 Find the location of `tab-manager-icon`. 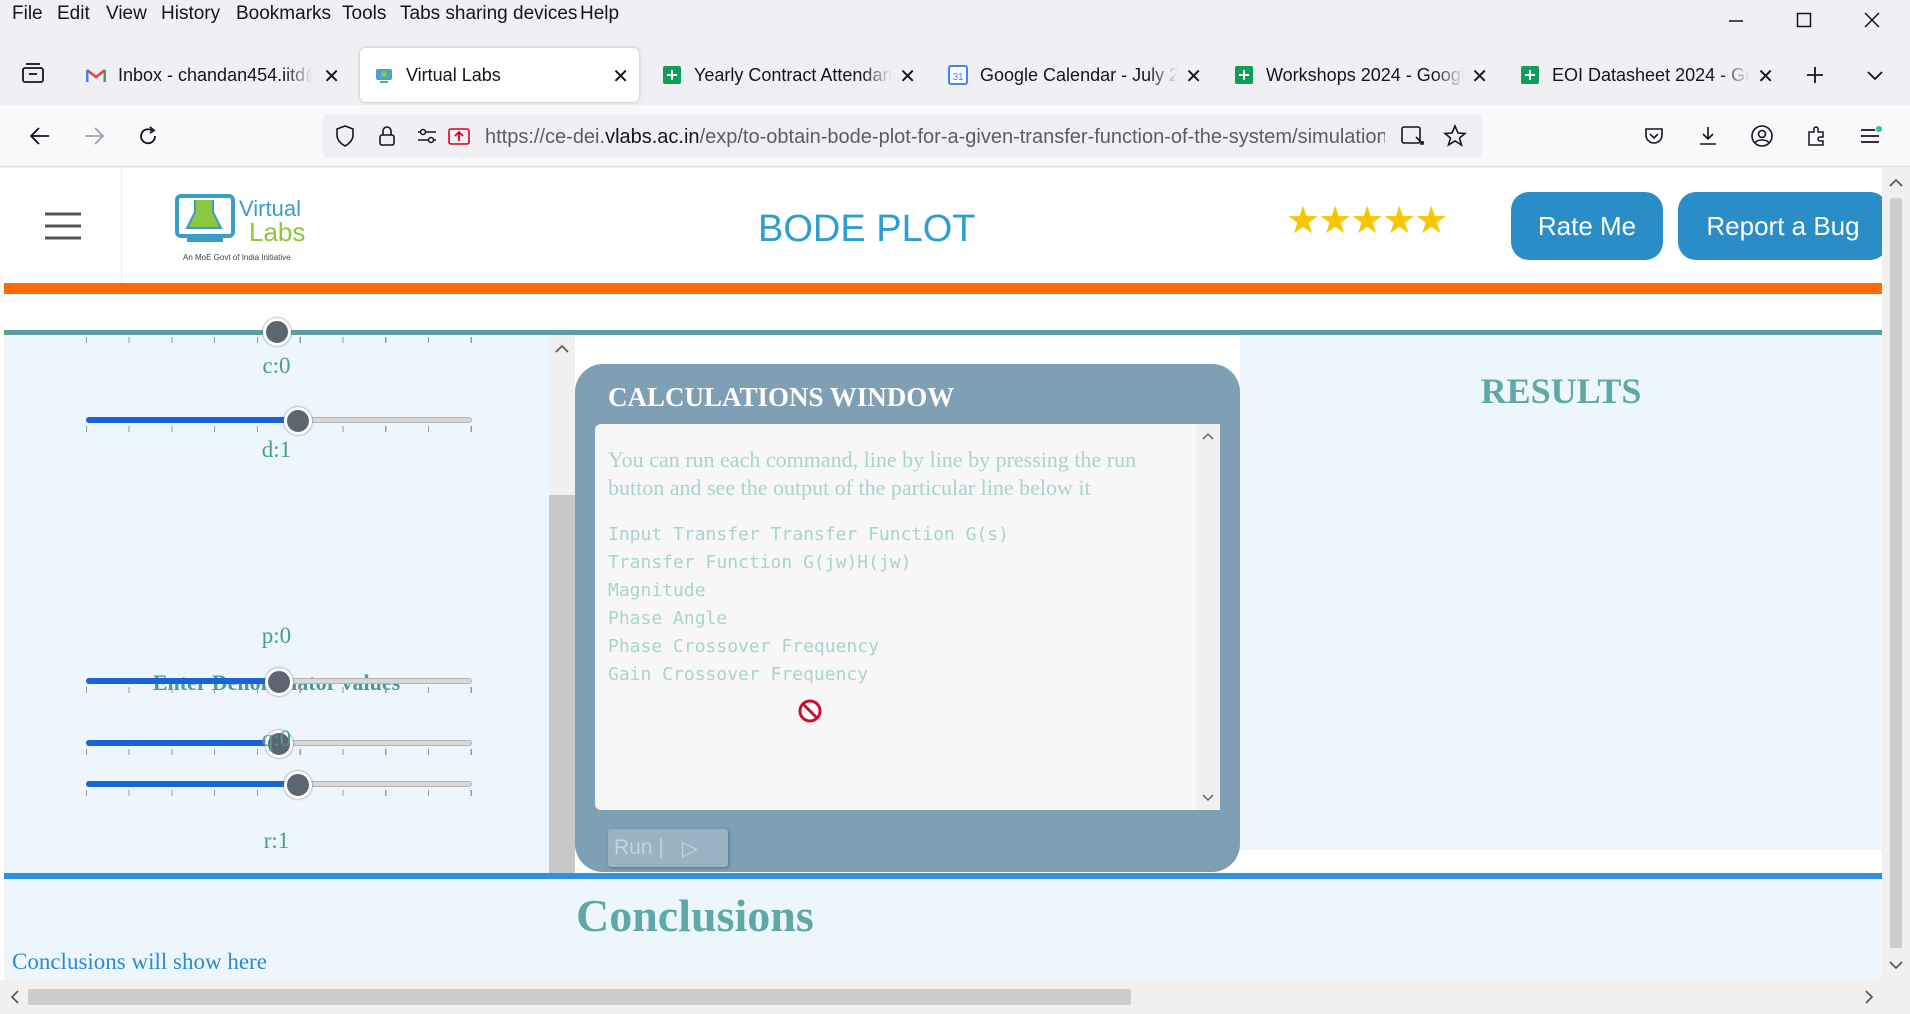

tab-manager-icon is located at coordinates (33, 73).